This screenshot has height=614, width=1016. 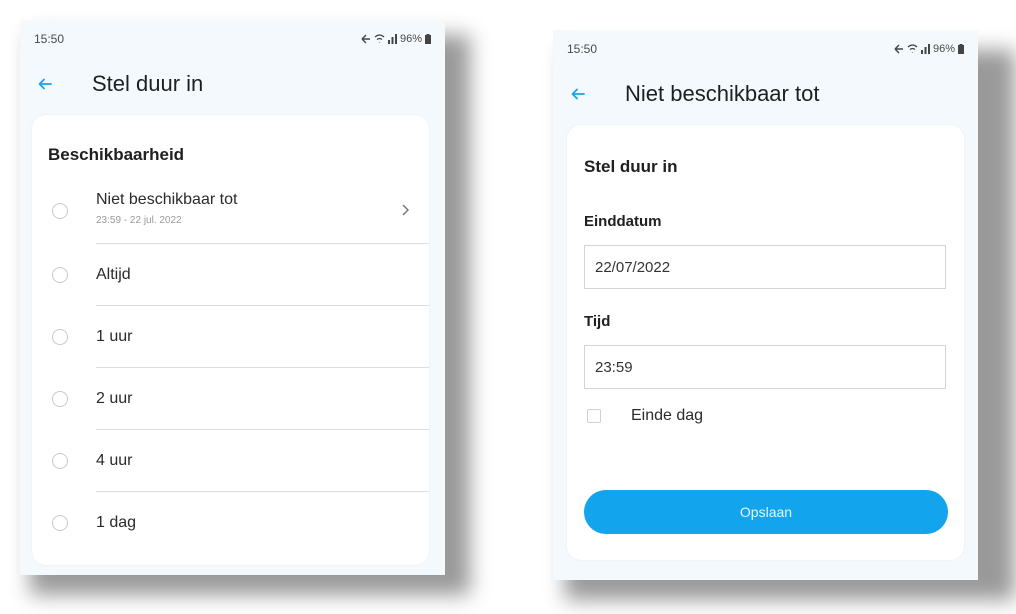 What do you see at coordinates (230, 523) in the screenshot?
I see `option-1-day: 1 dag` at bounding box center [230, 523].